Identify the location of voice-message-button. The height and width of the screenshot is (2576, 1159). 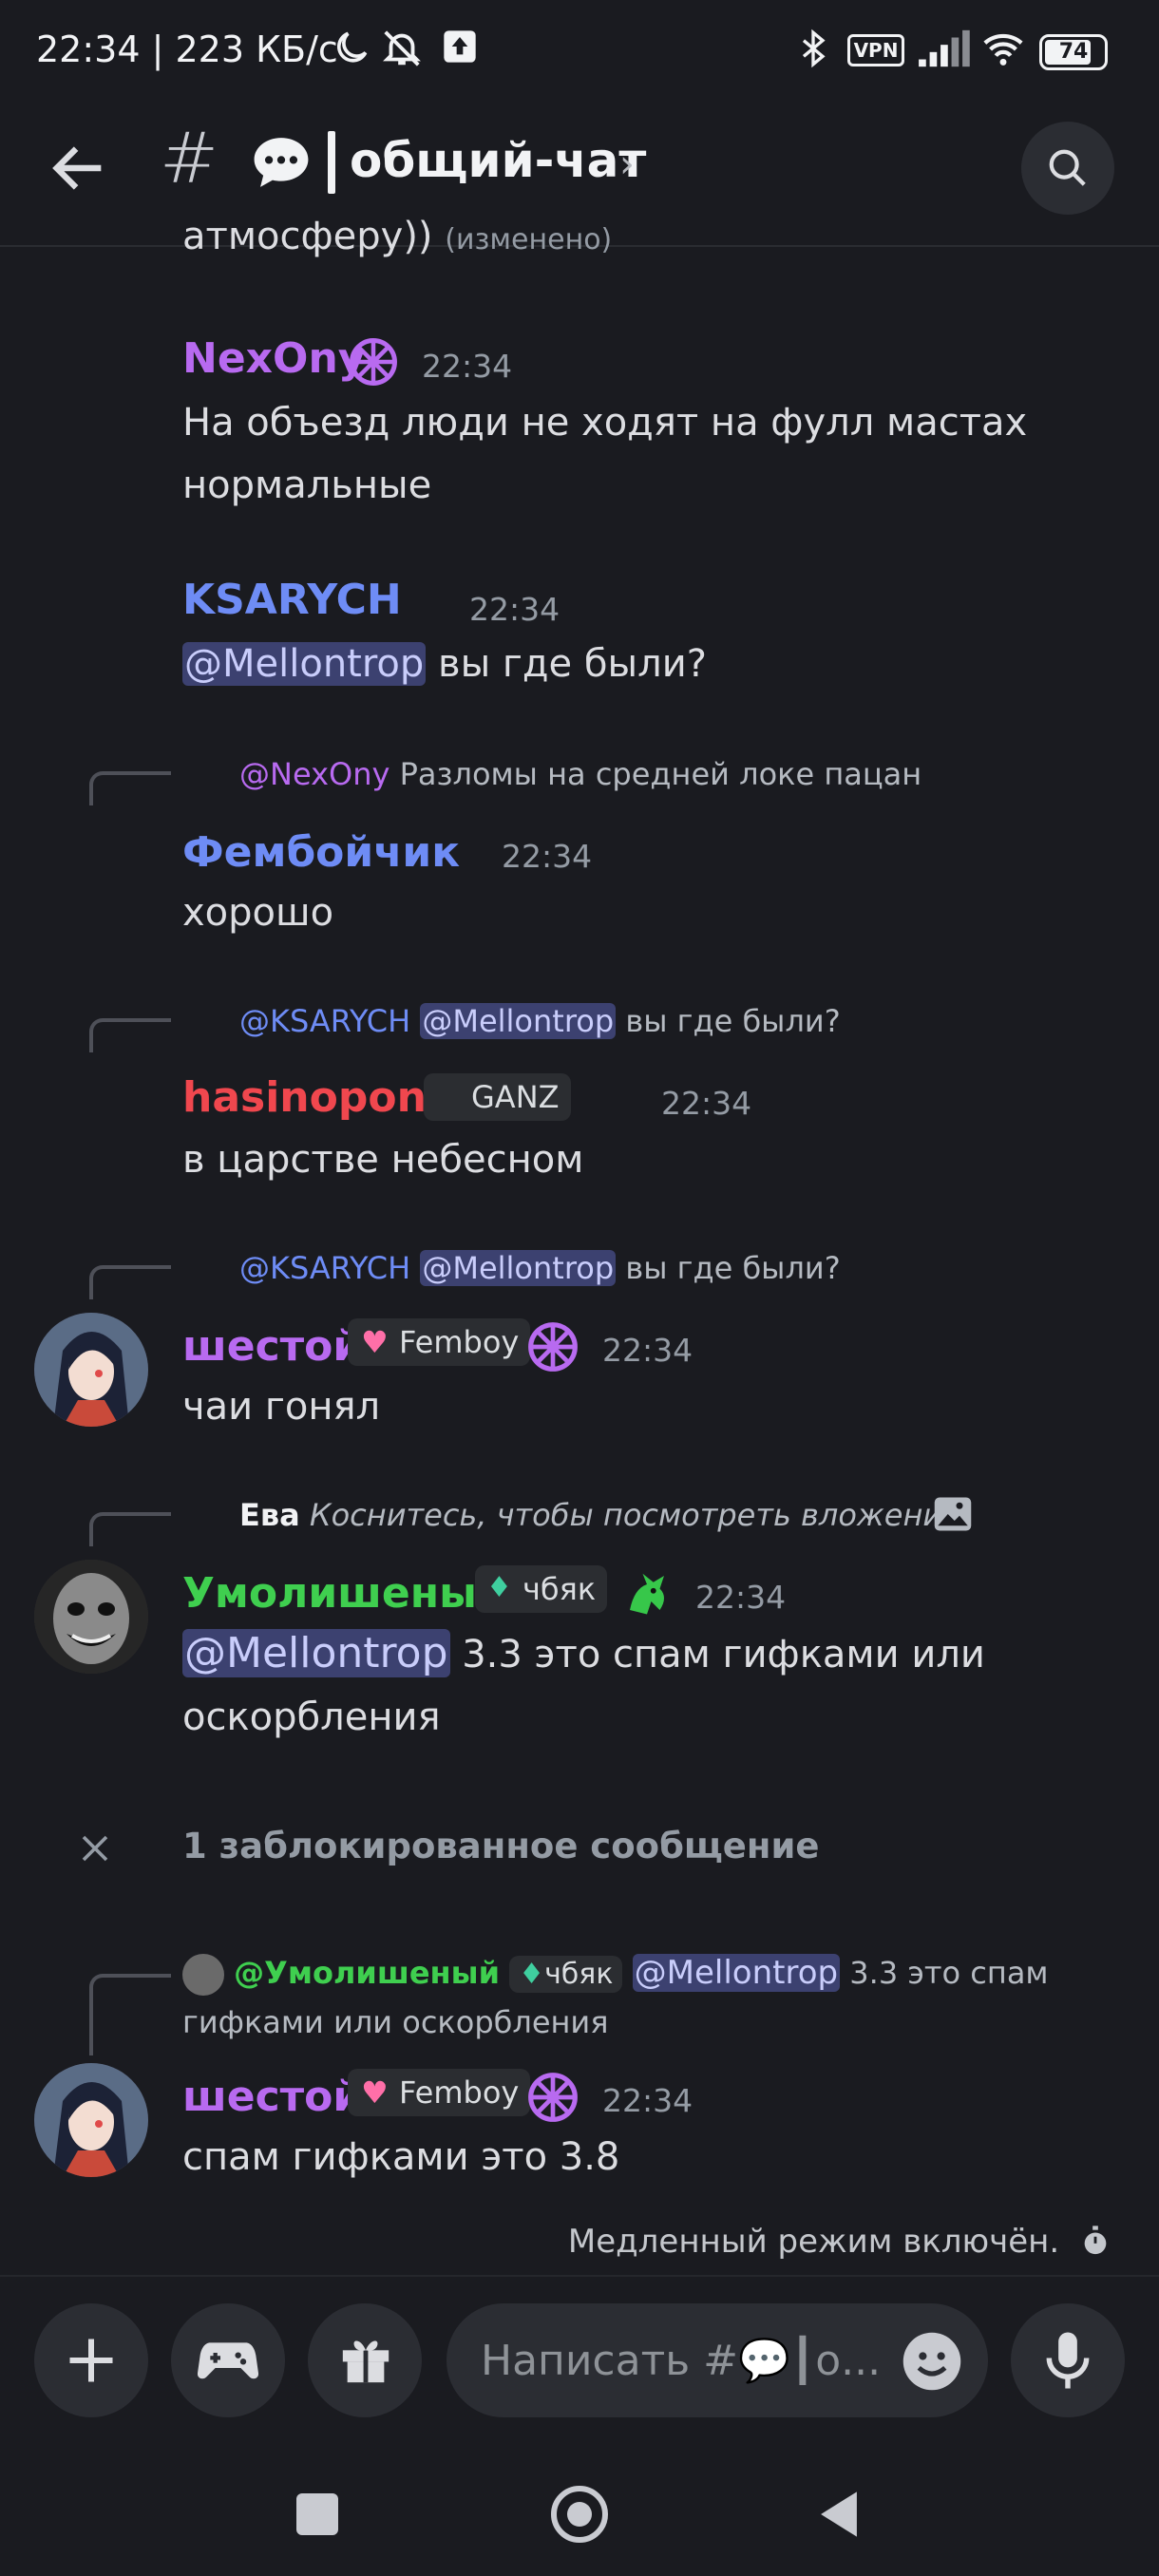
(1068, 2360).